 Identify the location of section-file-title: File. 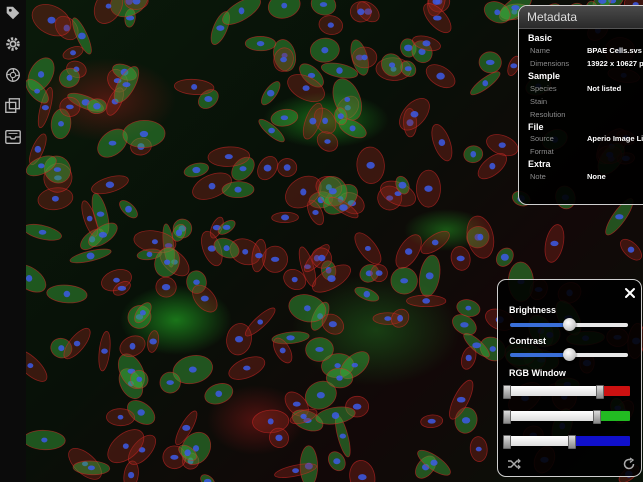
(536, 127).